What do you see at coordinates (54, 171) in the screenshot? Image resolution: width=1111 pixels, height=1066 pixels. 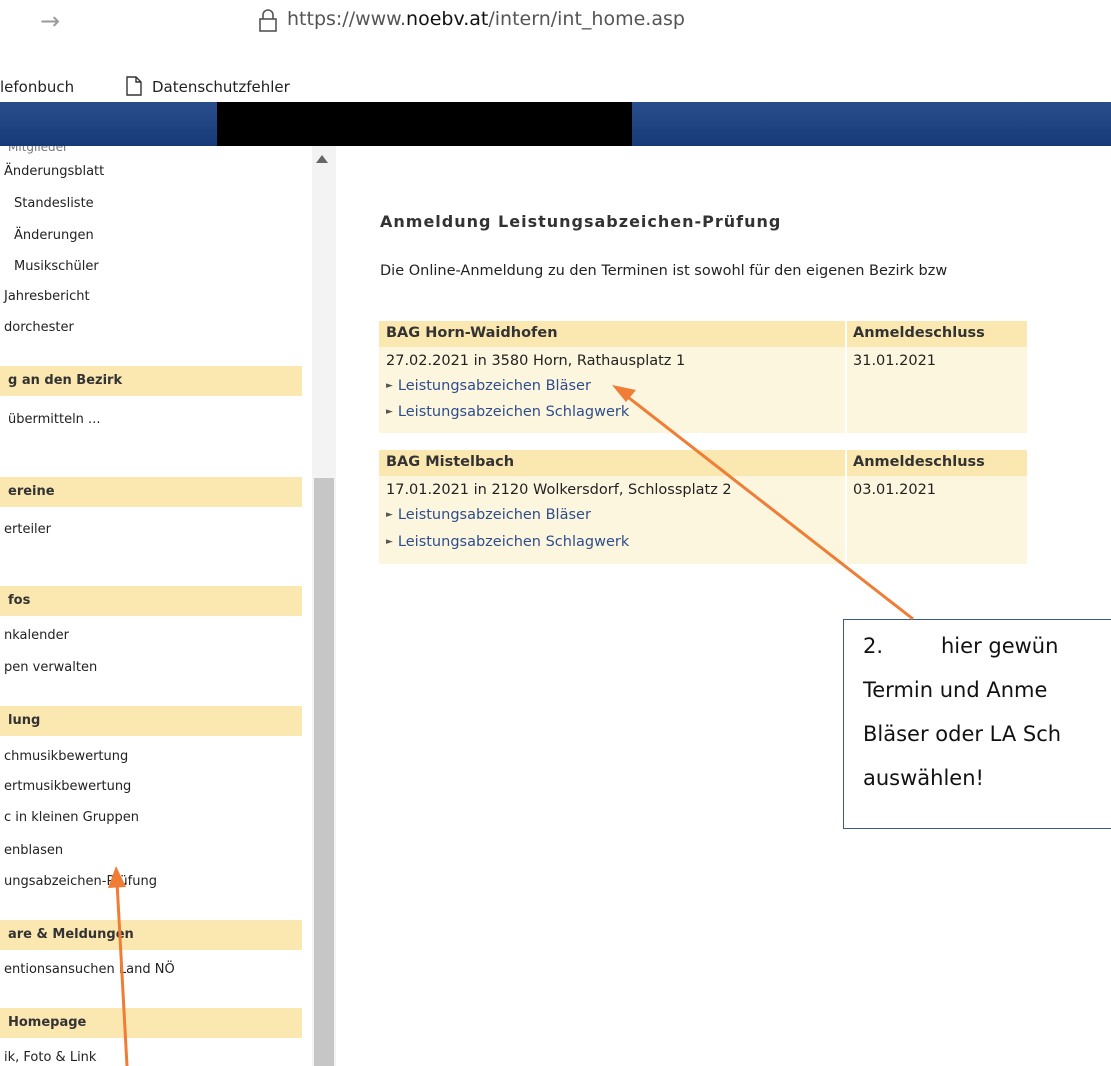 I see `sidebar-item-aenderungsblatt: Änderungsblatt` at bounding box center [54, 171].